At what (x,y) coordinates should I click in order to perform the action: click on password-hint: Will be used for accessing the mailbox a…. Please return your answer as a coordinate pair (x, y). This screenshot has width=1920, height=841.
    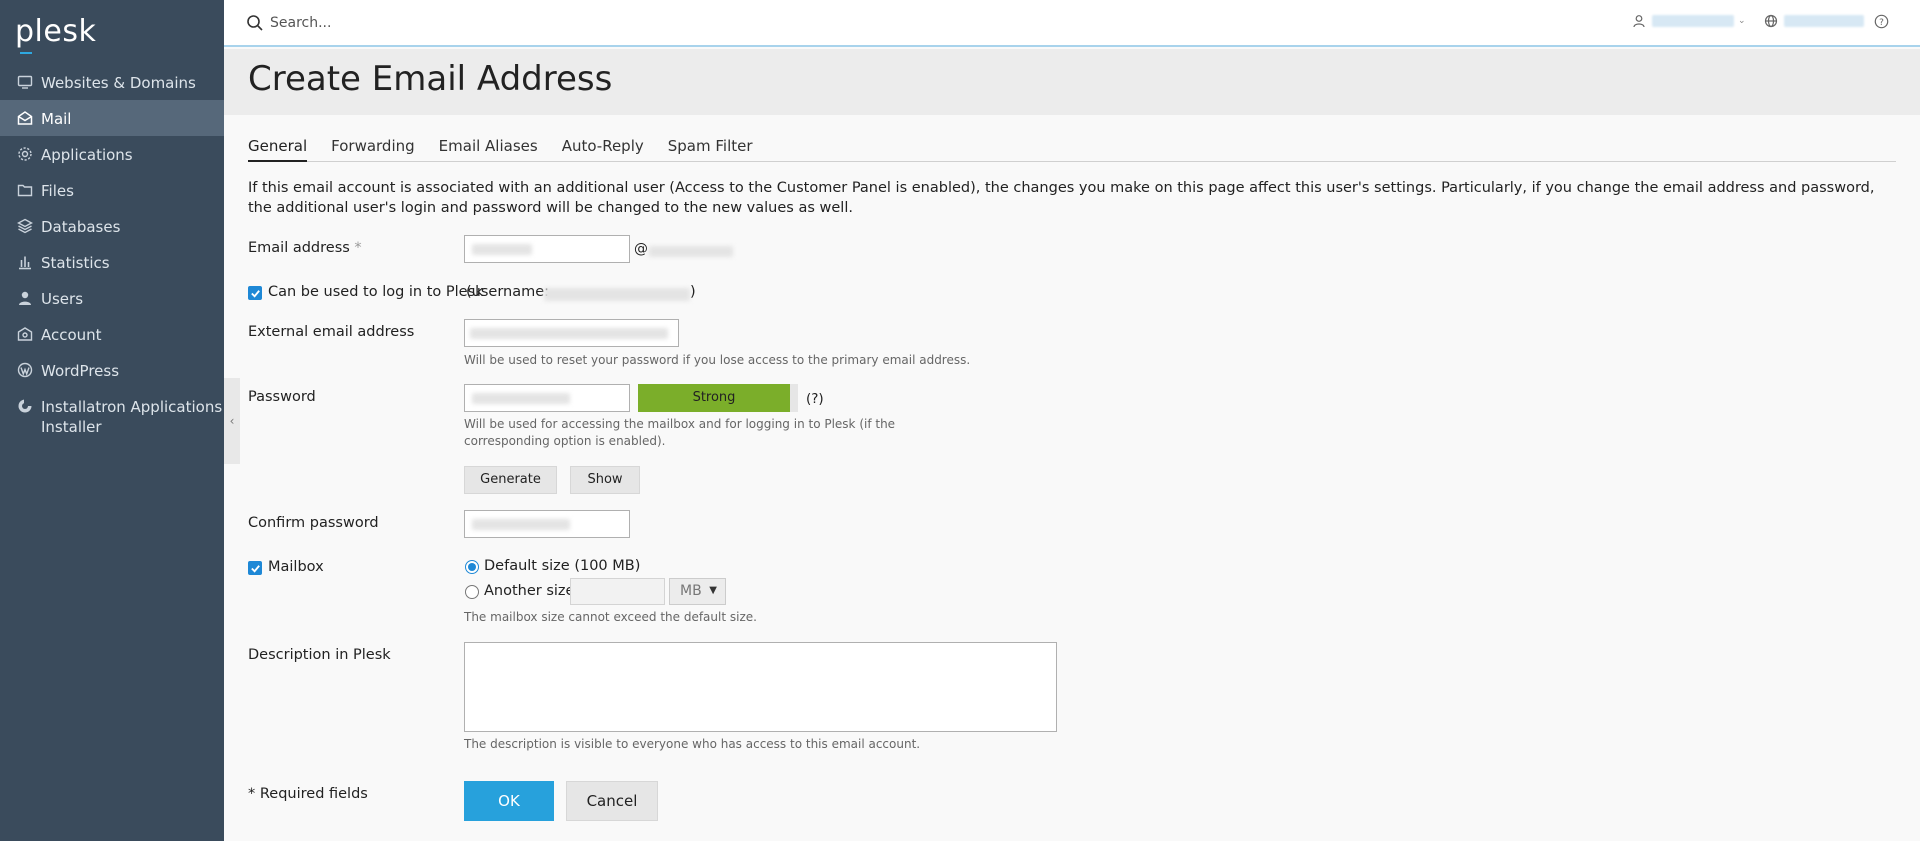
    Looking at the image, I should click on (680, 432).